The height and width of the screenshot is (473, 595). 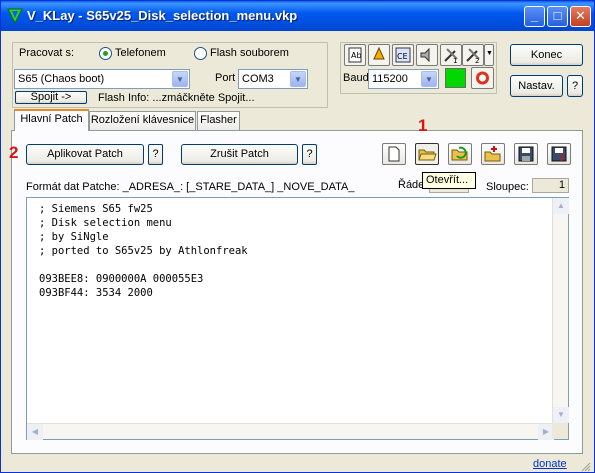 What do you see at coordinates (560, 310) in the screenshot?
I see `vertical-scrollbar: ▲ ▼` at bounding box center [560, 310].